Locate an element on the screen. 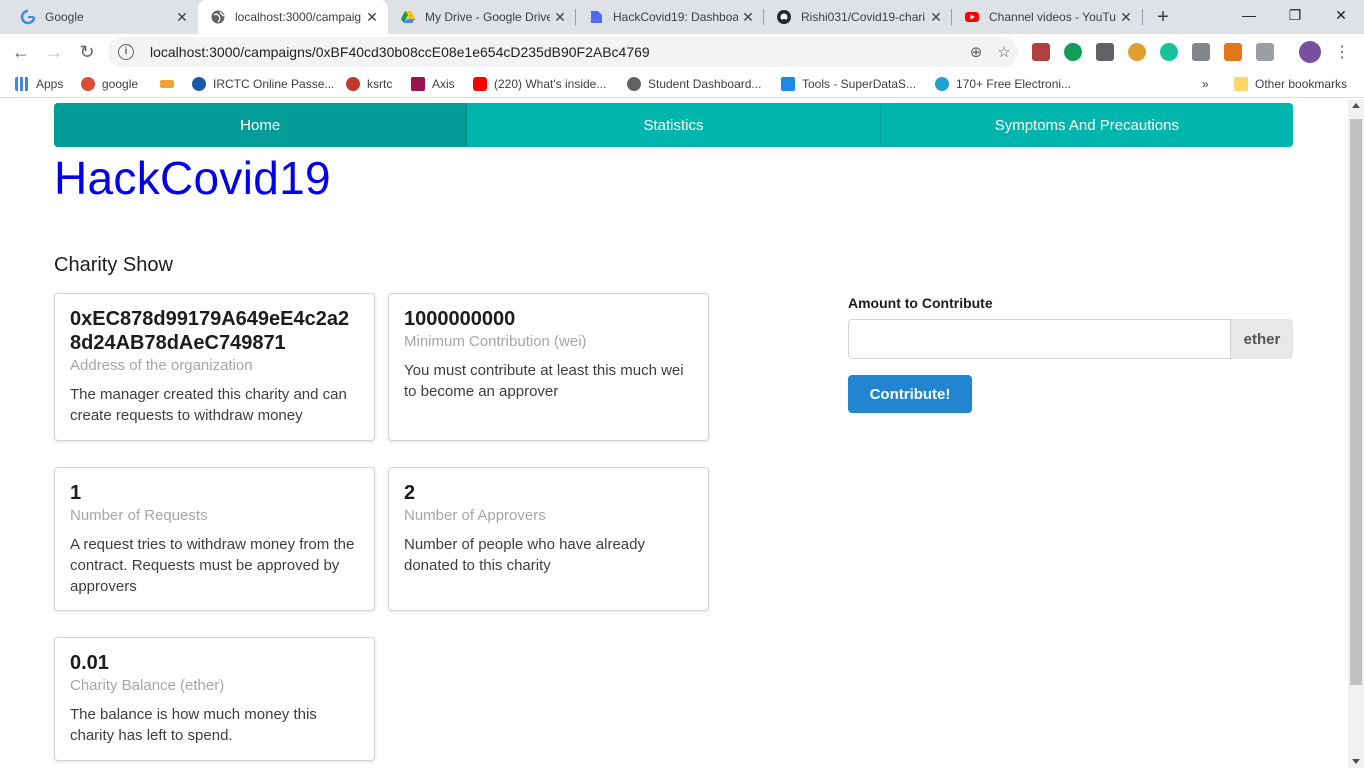 This screenshot has width=1364, height=768. menu-item-symptoms: Symptoms And Precautions is located at coordinates (1087, 125).